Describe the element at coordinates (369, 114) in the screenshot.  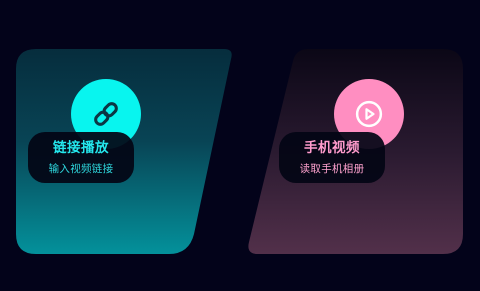
I see `play-circle-icon` at that location.